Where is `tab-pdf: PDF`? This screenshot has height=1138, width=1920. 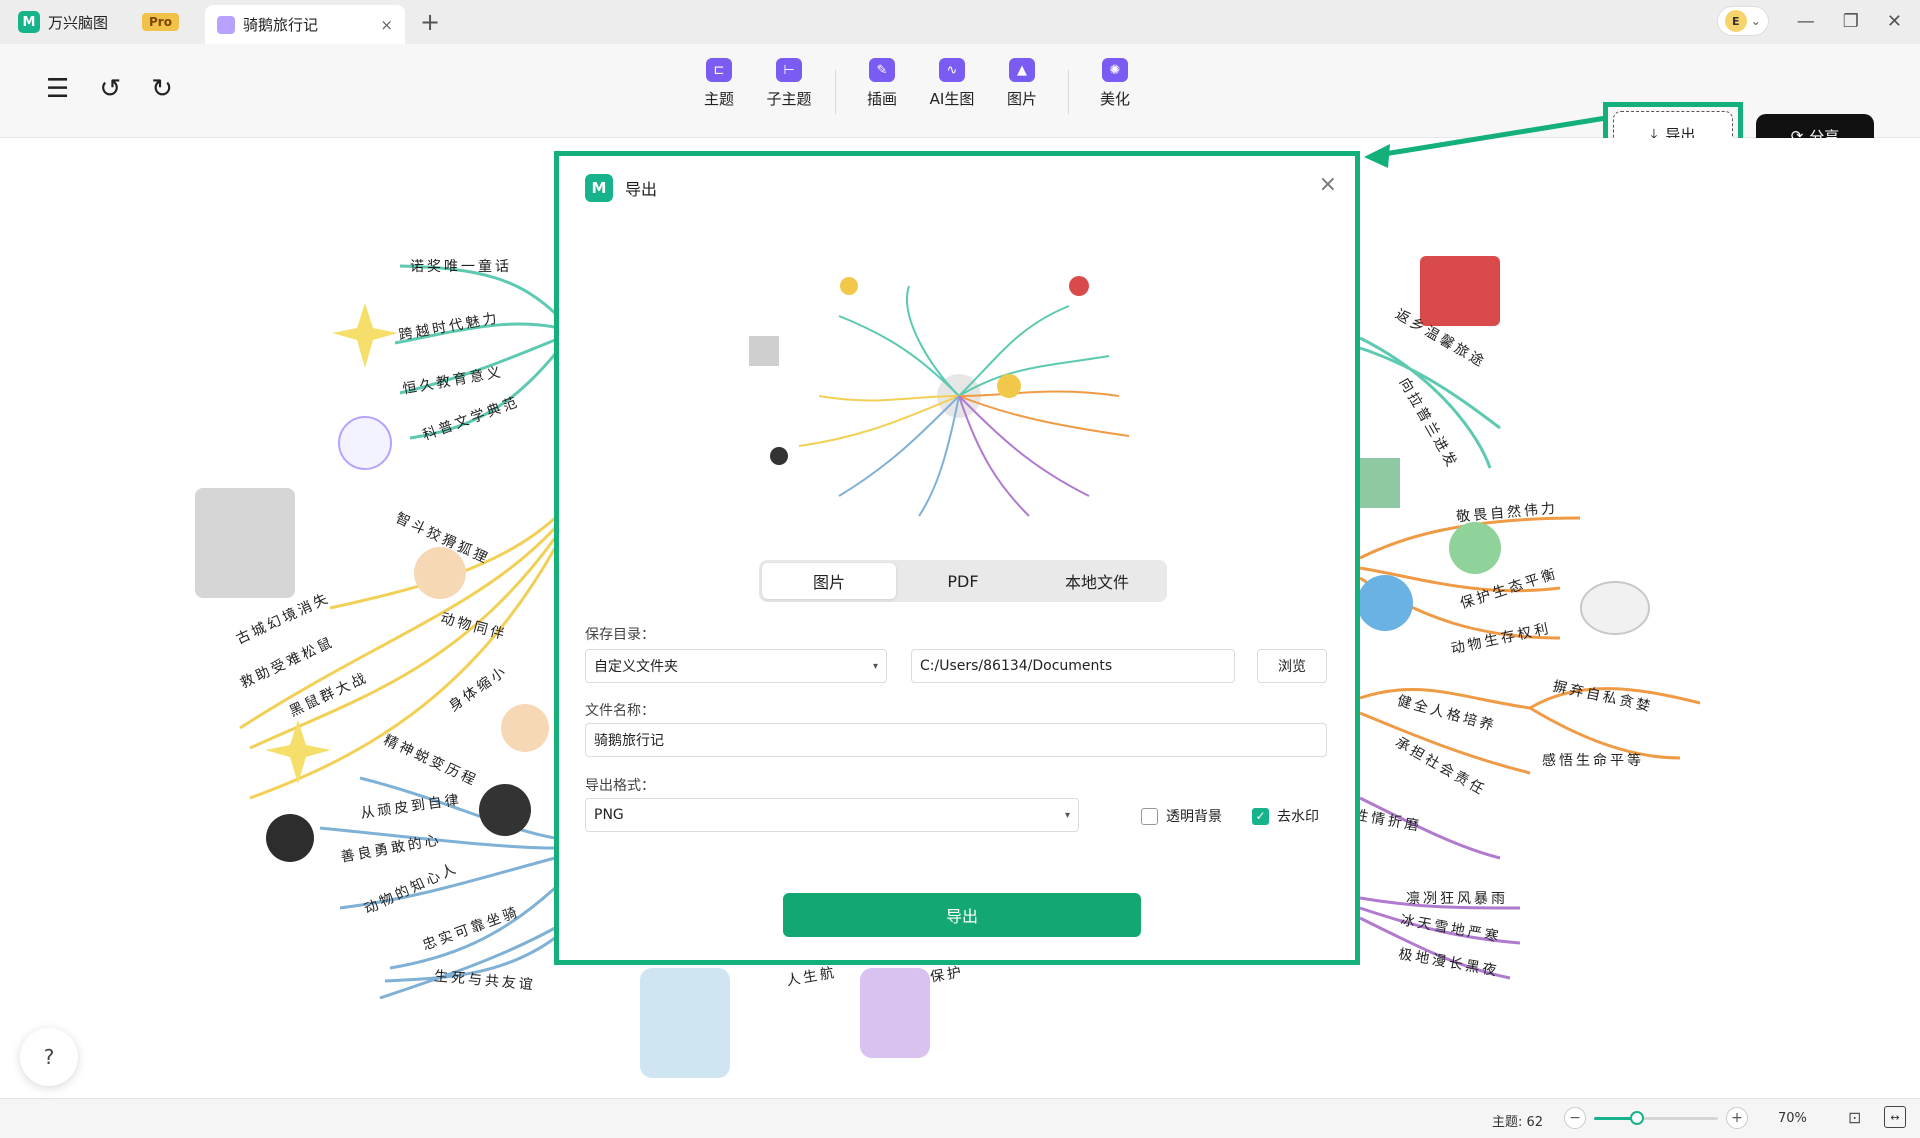
tab-pdf: PDF is located at coordinates (963, 581).